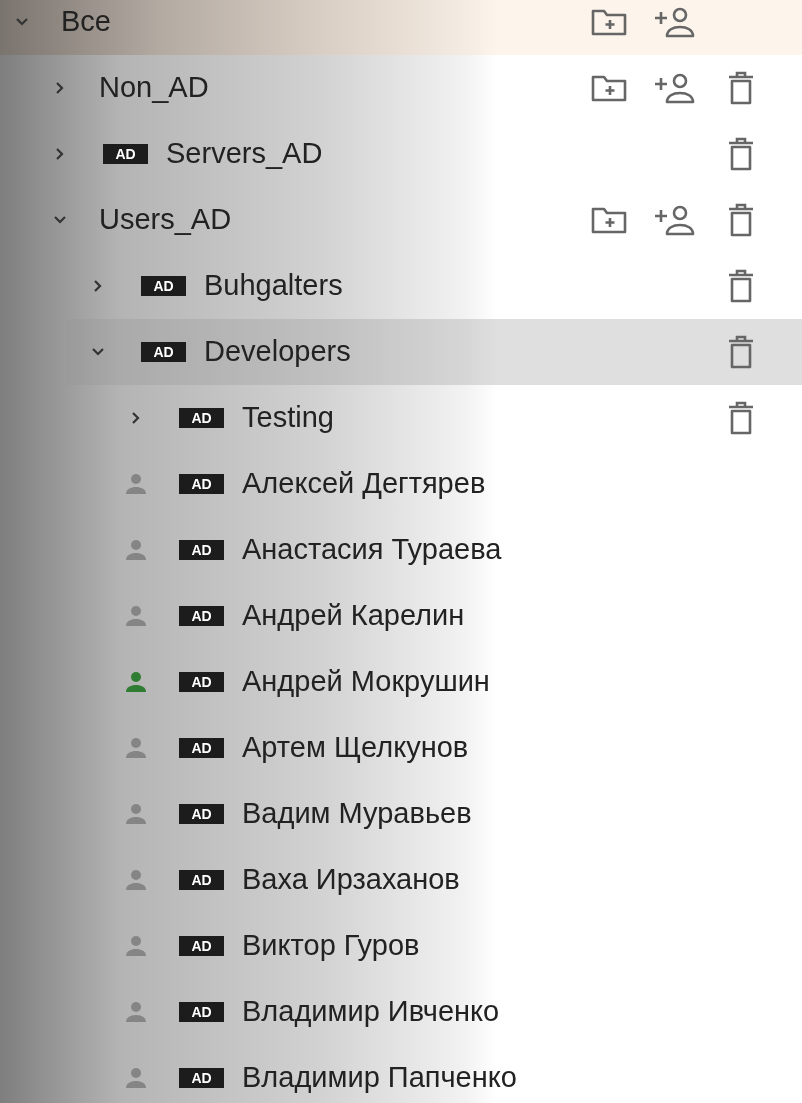 The height and width of the screenshot is (1103, 802). I want to click on item-label: Developers, so click(277, 352).